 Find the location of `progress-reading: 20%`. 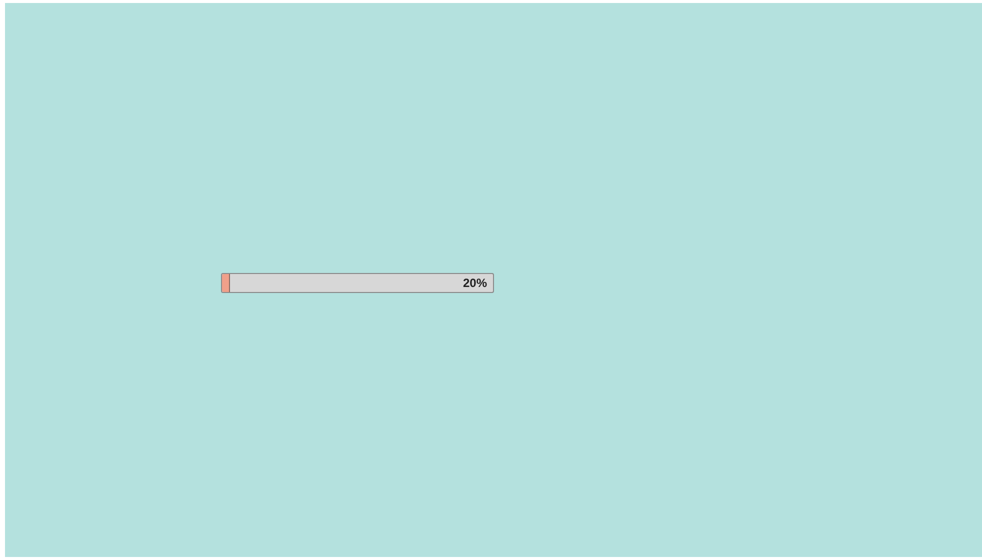

progress-reading: 20% is located at coordinates (474, 282).